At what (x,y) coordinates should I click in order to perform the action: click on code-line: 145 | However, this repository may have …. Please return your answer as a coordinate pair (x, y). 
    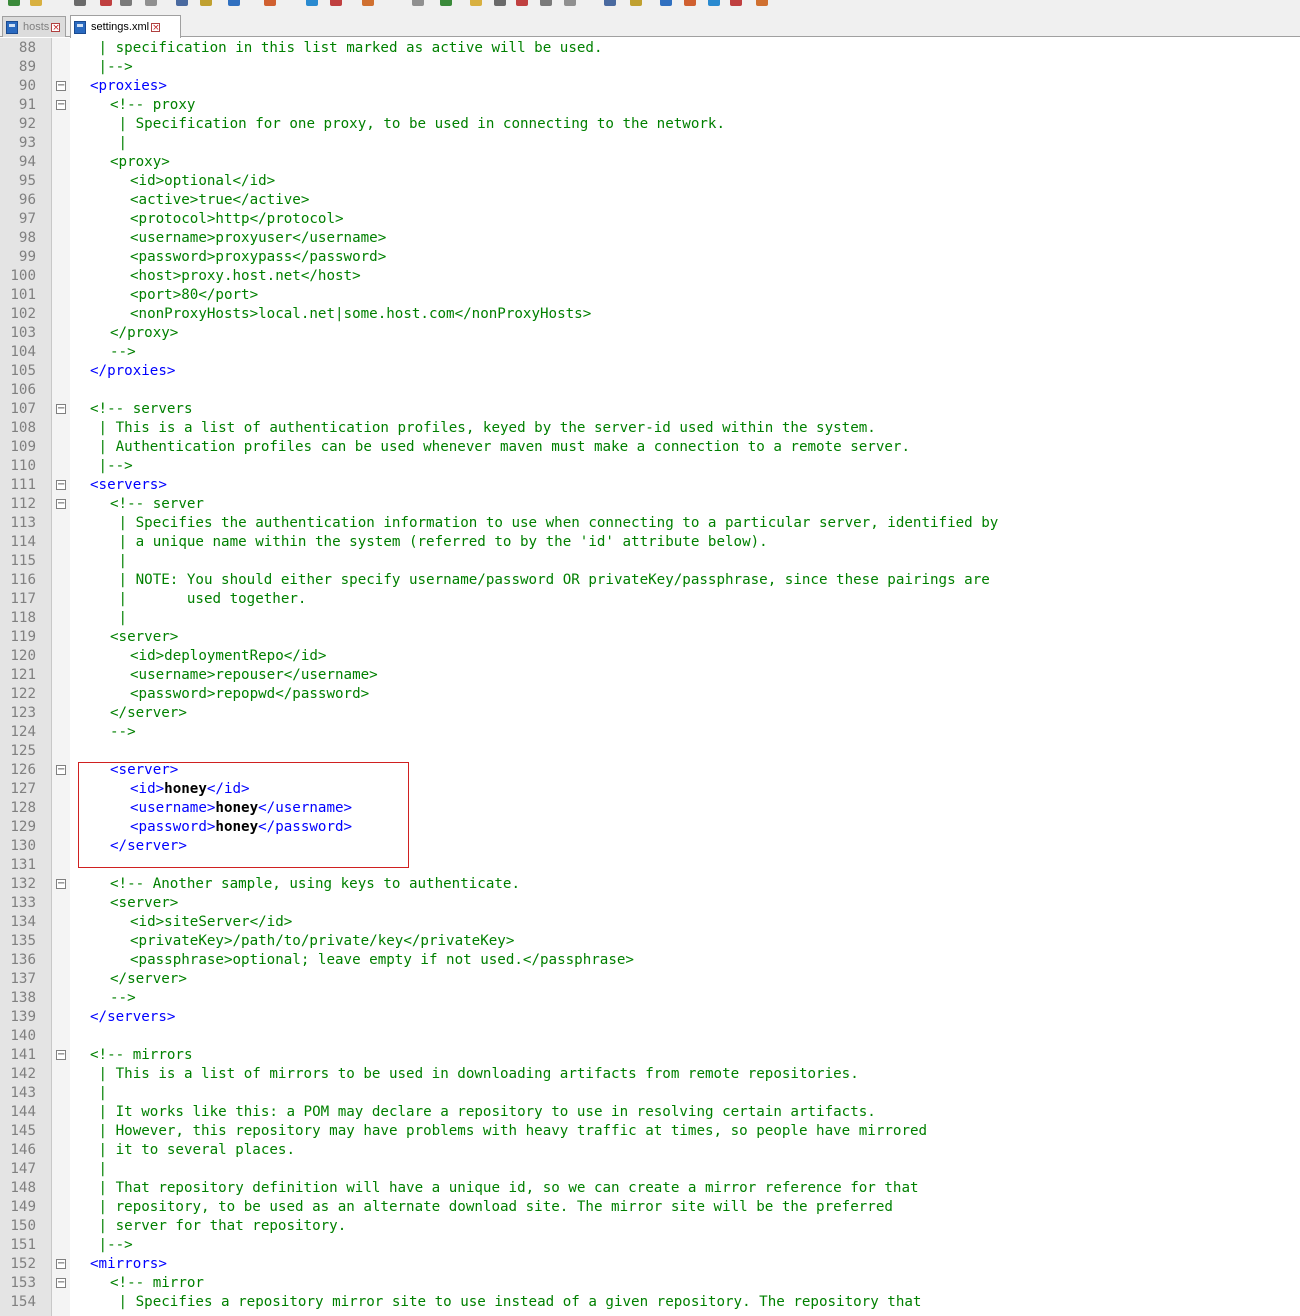
    Looking at the image, I should click on (650, 1131).